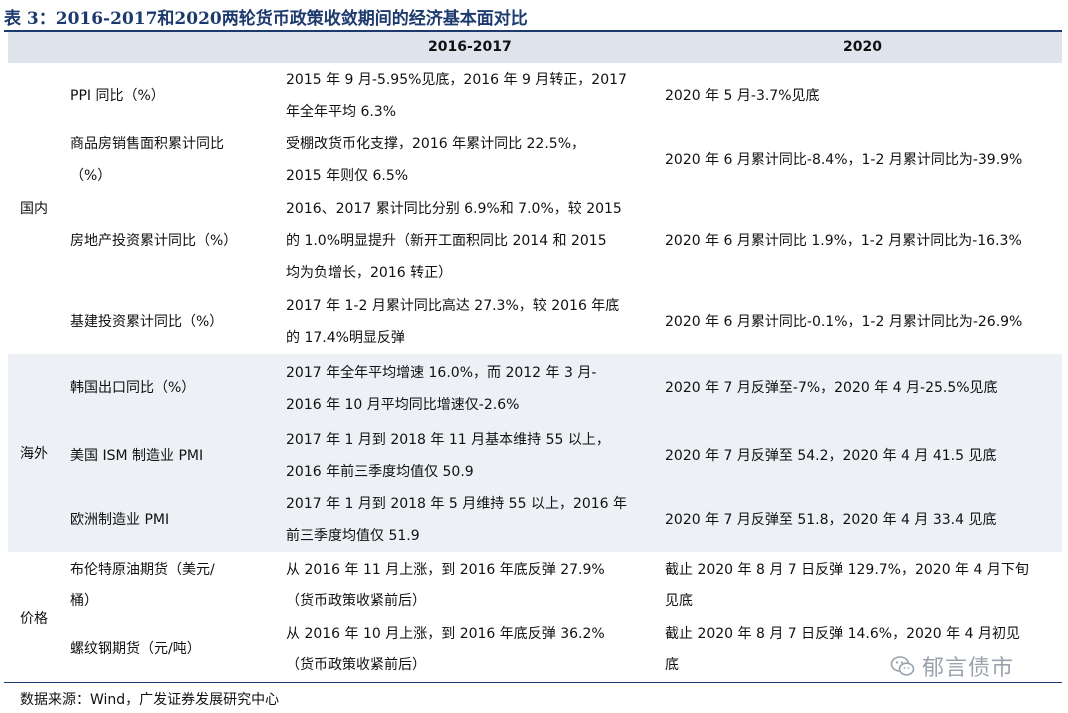 Image resolution: width=1068 pixels, height=713 pixels. What do you see at coordinates (454, 209) in the screenshot?
I see `cell-2016-2017: 2016、2017 累计同比分别 6.9%和 7.0%，较 2015` at bounding box center [454, 209].